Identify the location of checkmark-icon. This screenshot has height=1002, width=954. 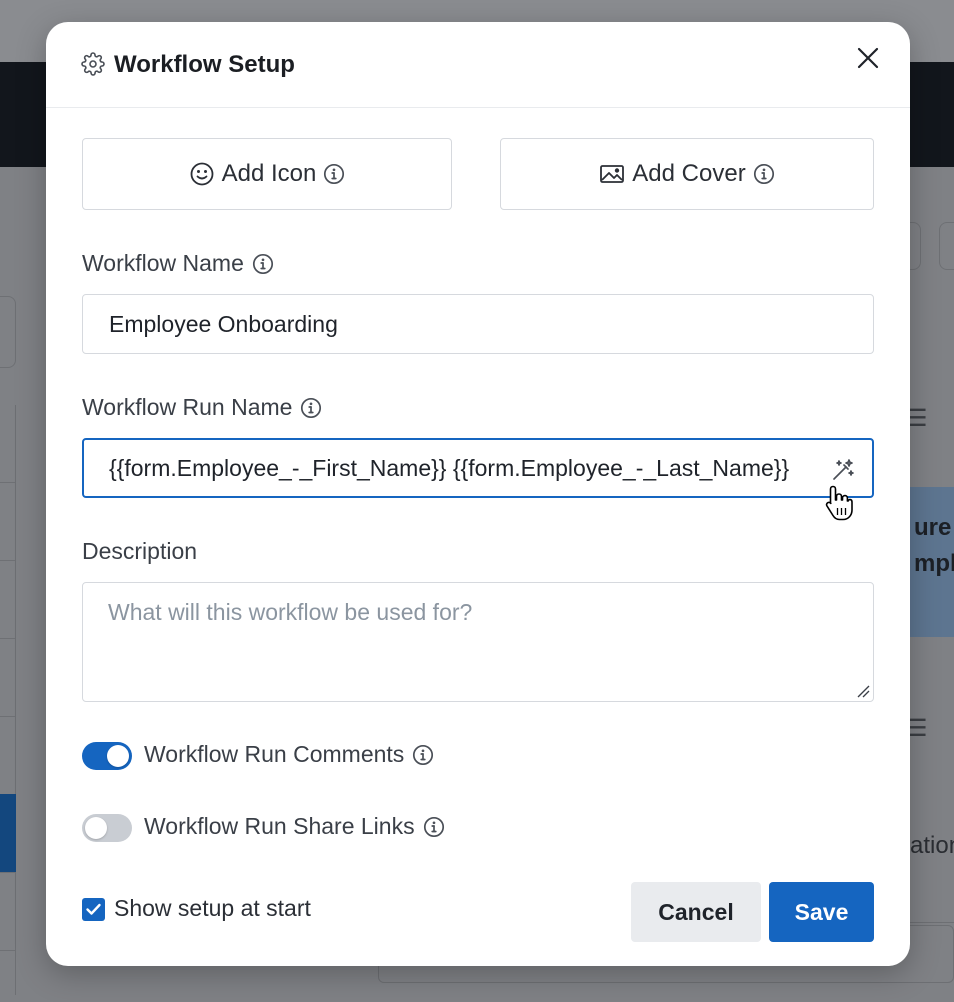
(93, 909).